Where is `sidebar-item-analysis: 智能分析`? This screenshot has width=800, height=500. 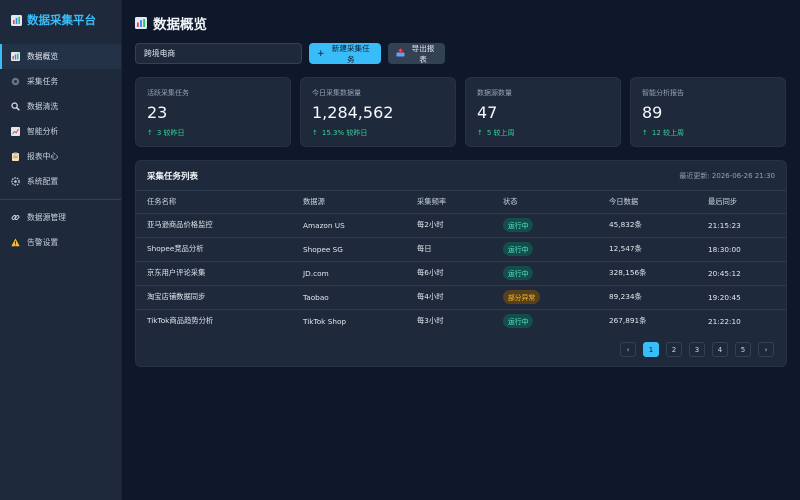 sidebar-item-analysis: 智能分析 is located at coordinates (60, 131).